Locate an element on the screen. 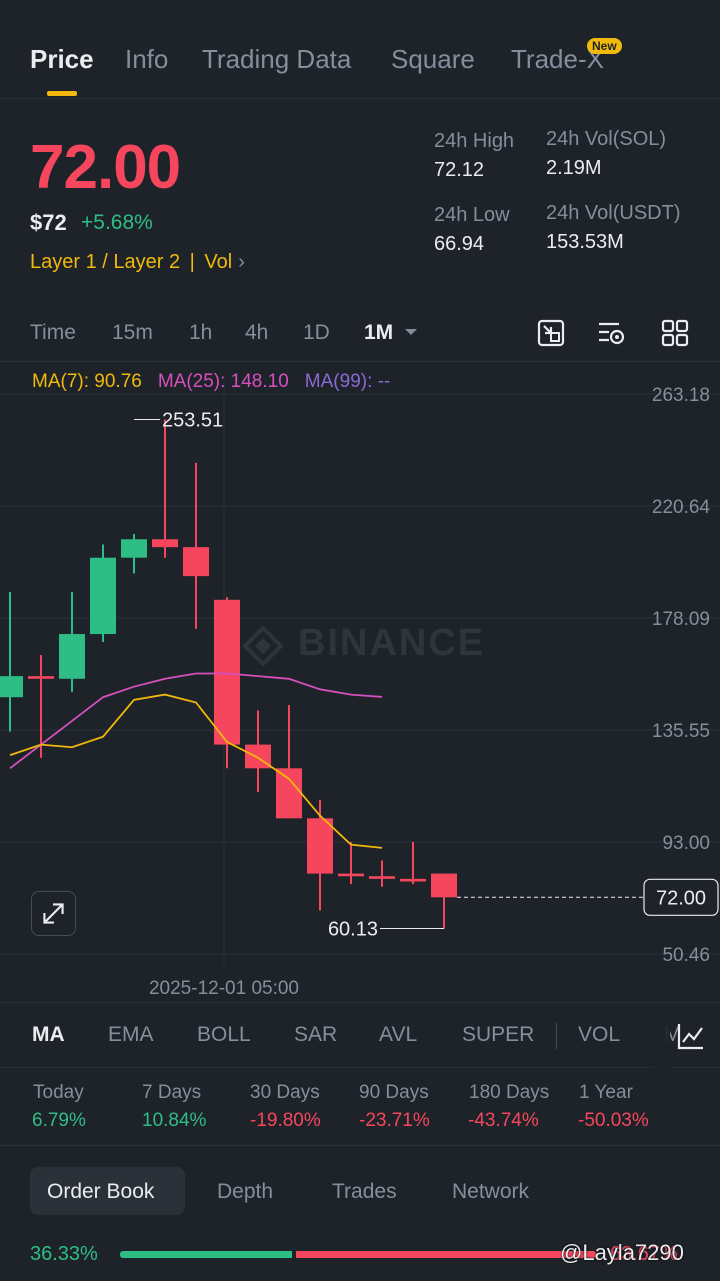 The width and height of the screenshot is (720, 1281). interval-15m: 15m is located at coordinates (132, 333).